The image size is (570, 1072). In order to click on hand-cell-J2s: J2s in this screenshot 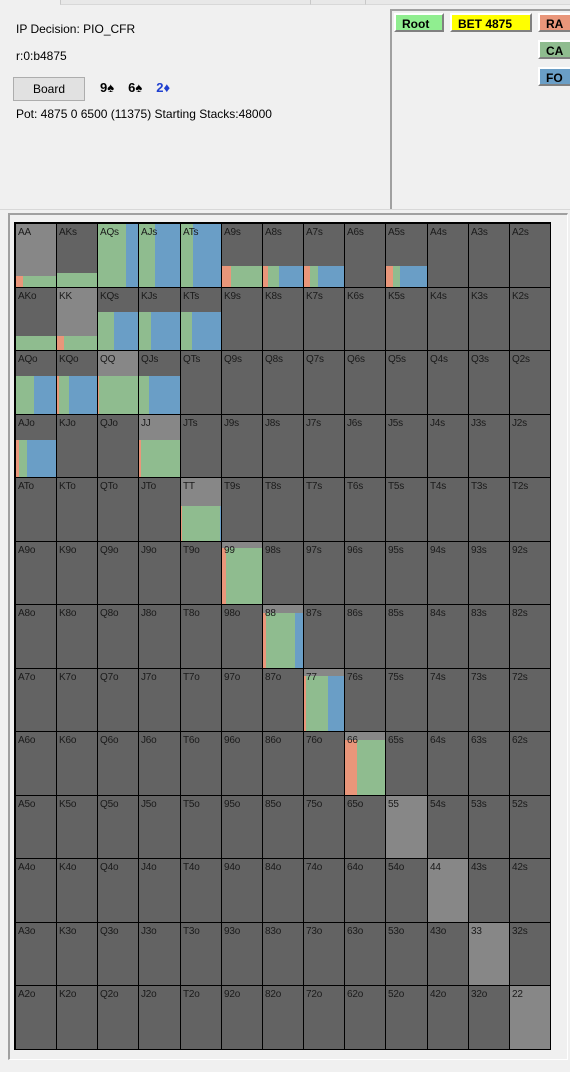, I will do `click(530, 446)`.